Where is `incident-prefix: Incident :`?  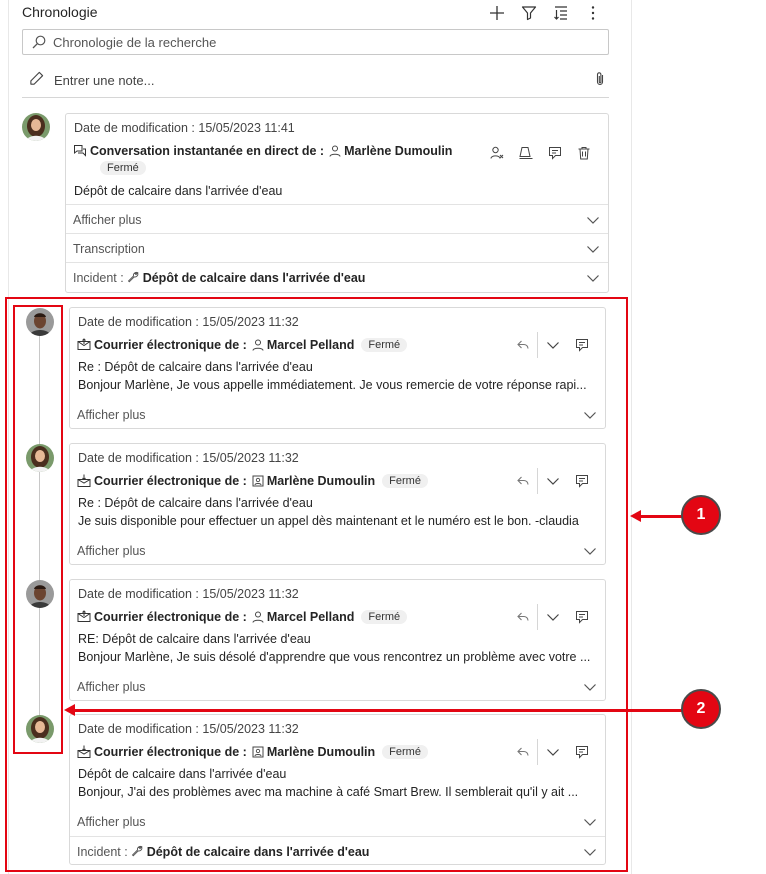 incident-prefix: Incident : is located at coordinates (98, 278).